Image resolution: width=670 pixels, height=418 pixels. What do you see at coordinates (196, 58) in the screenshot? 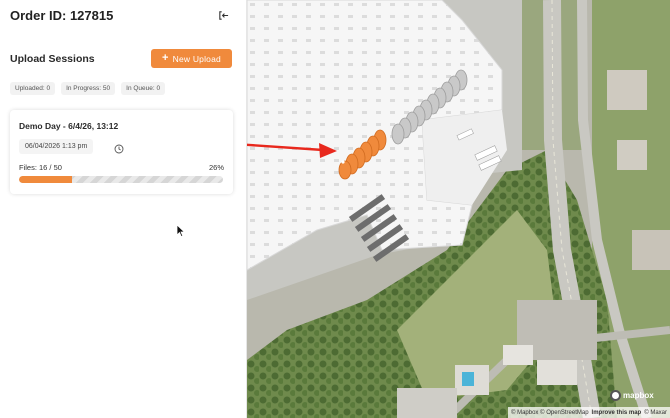
I see `new-upload-label: New Upload` at bounding box center [196, 58].